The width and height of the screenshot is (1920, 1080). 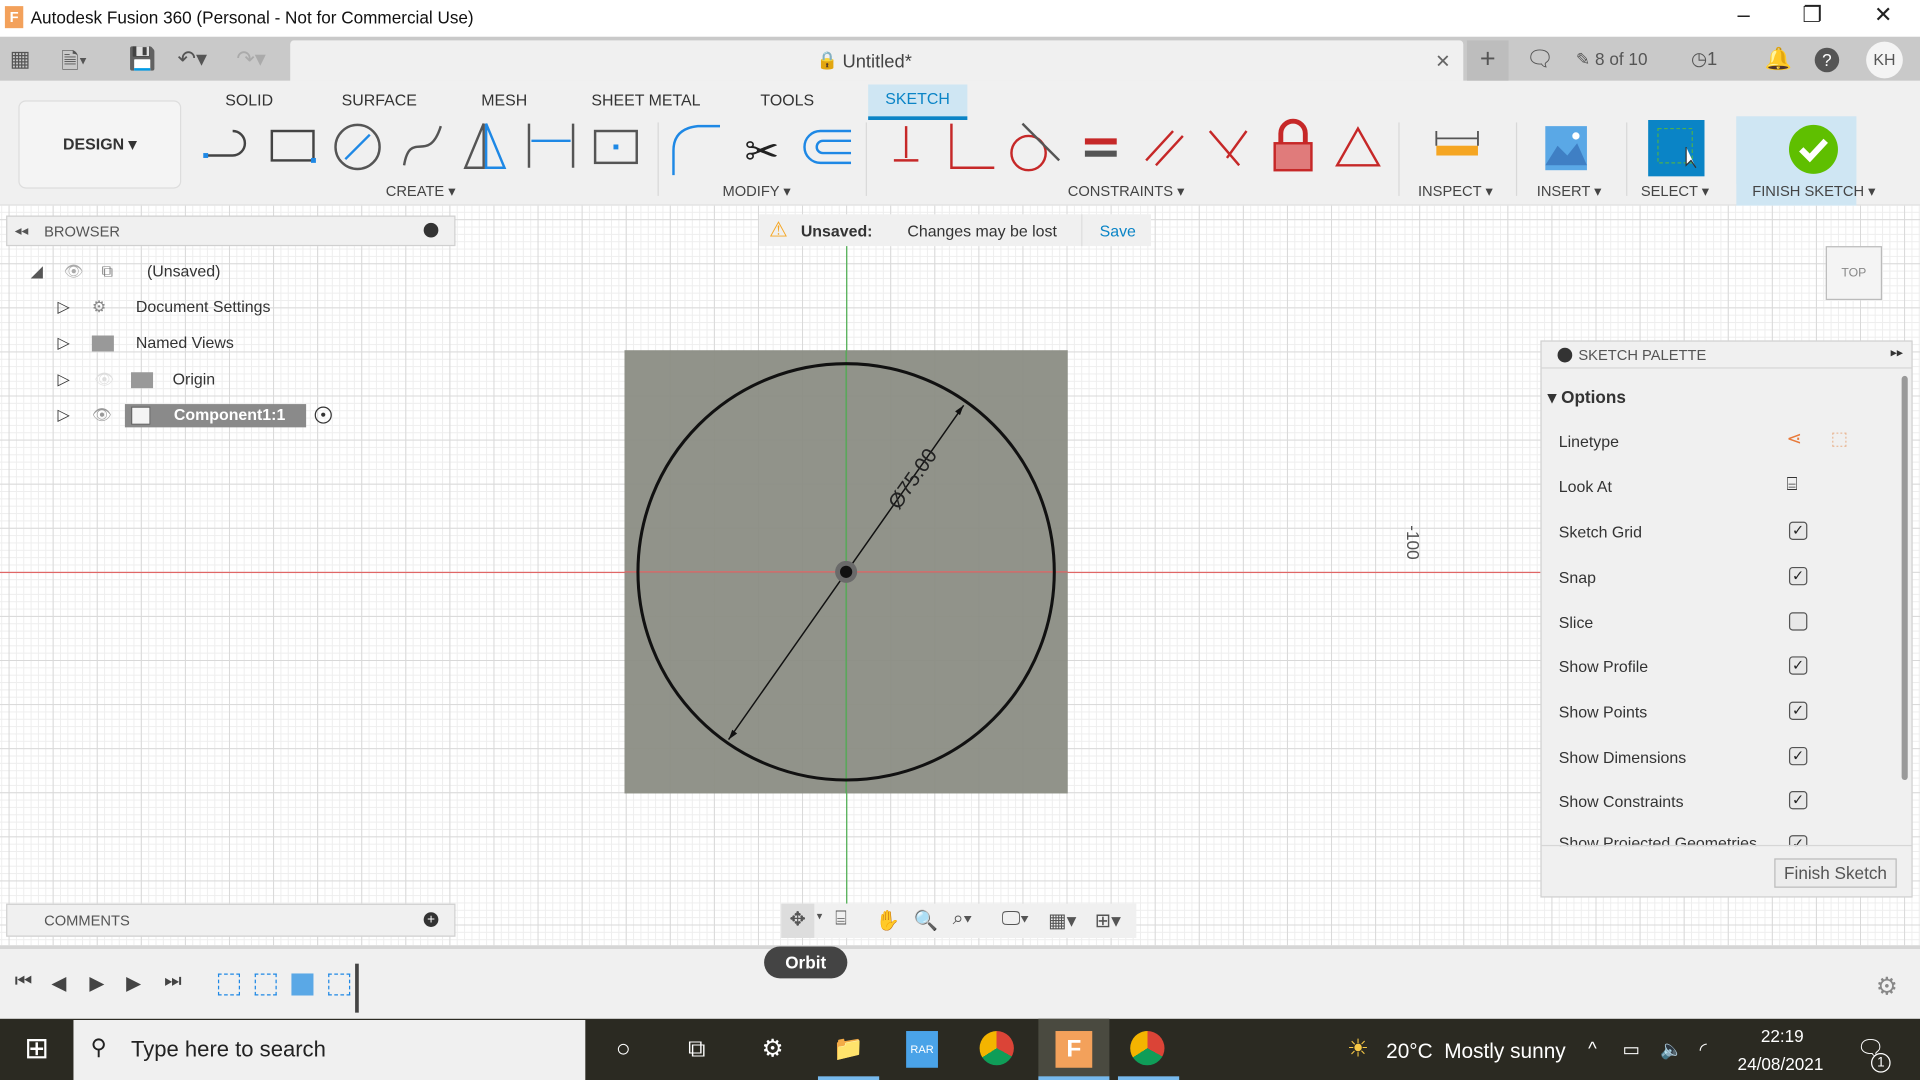 What do you see at coordinates (1442, 61) in the screenshot?
I see `close-tab-icon: ✕` at bounding box center [1442, 61].